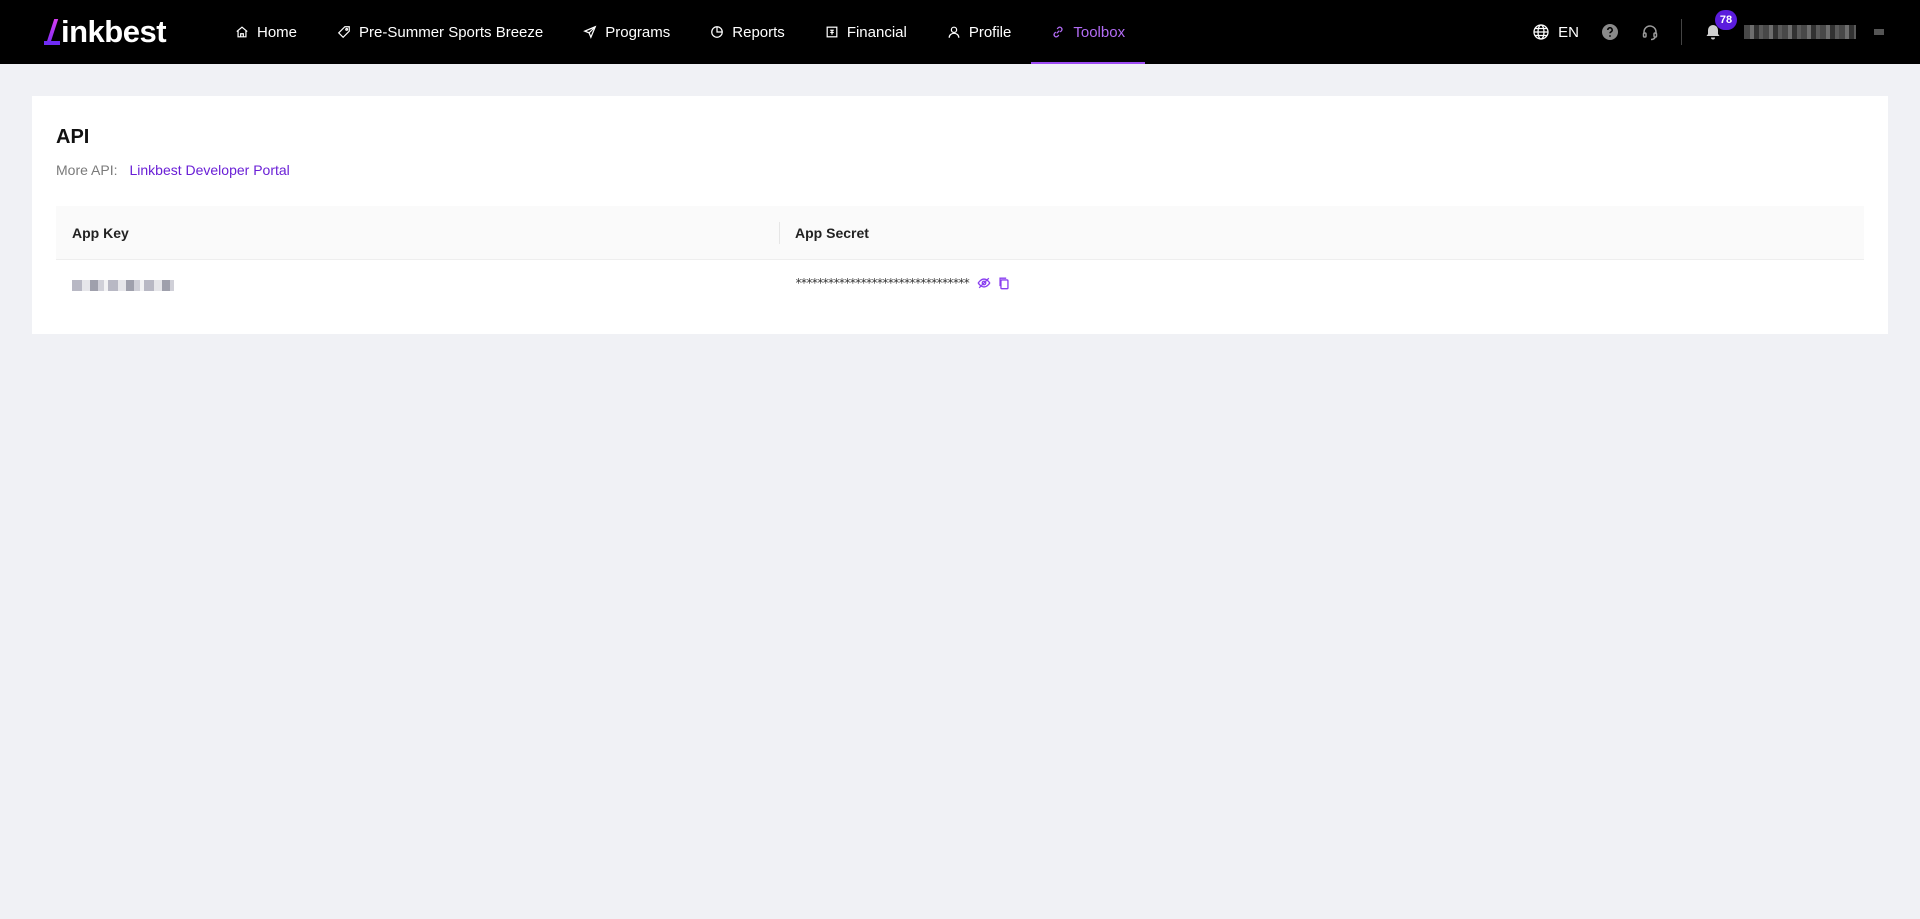  I want to click on linkbest-logo: inkbest, so click(105, 32).